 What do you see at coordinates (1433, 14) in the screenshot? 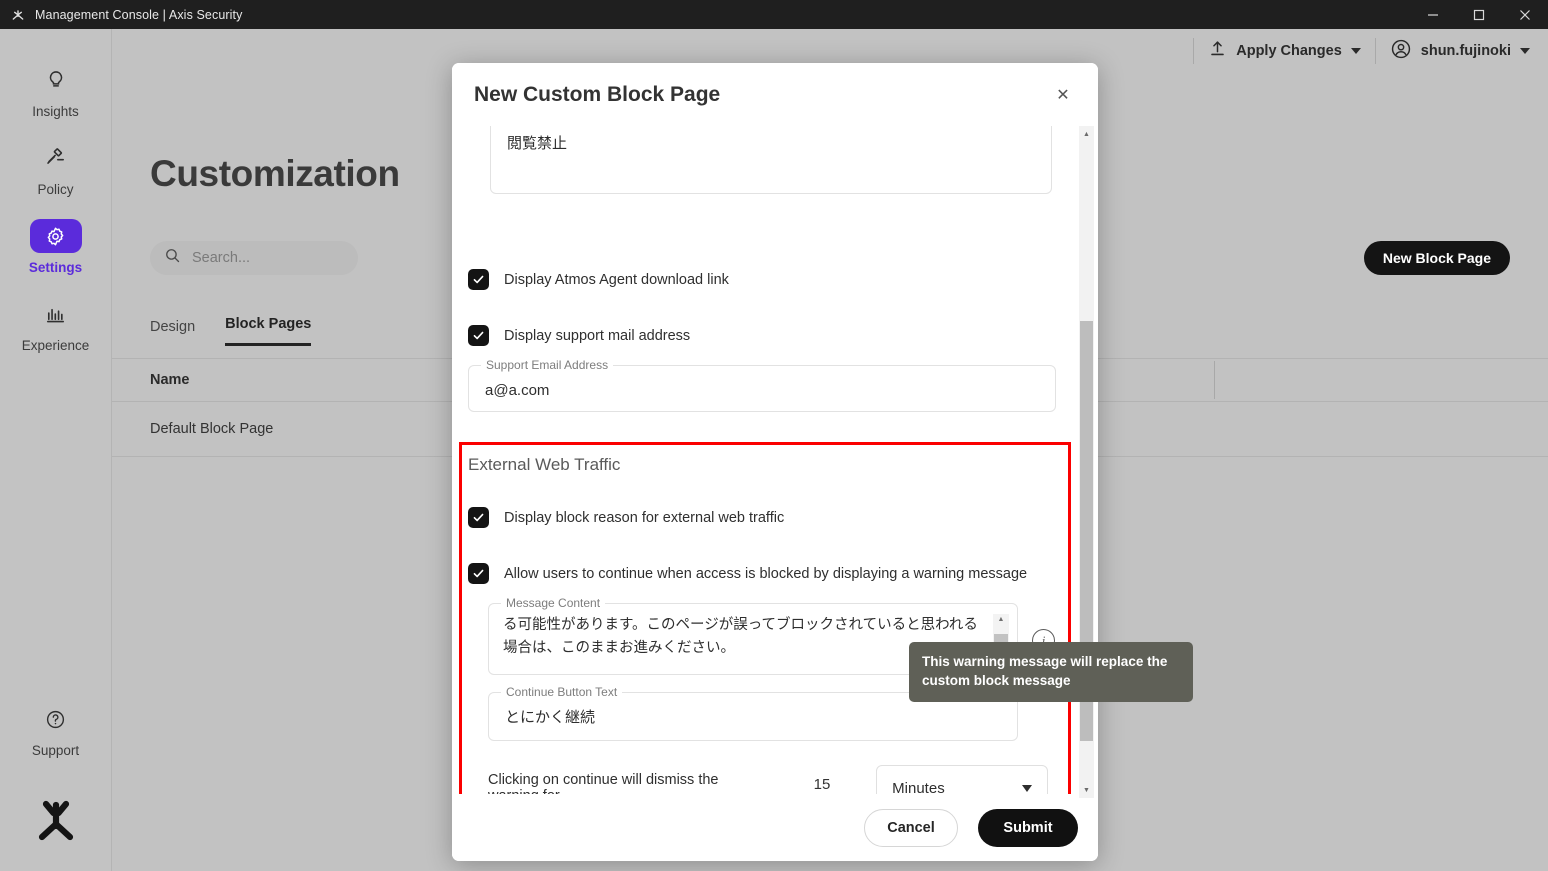
I see `minimize-button` at bounding box center [1433, 14].